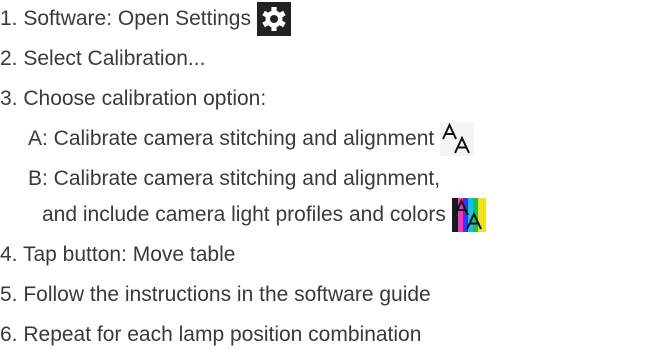 The height and width of the screenshot is (358, 646). I want to click on step-4-text: 4. Tap button: Move table, so click(118, 254).